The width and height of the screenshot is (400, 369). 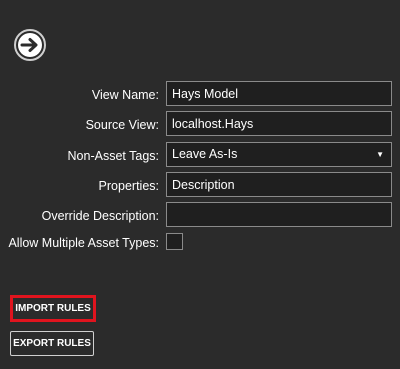 What do you see at coordinates (279, 184) in the screenshot?
I see `properties-input` at bounding box center [279, 184].